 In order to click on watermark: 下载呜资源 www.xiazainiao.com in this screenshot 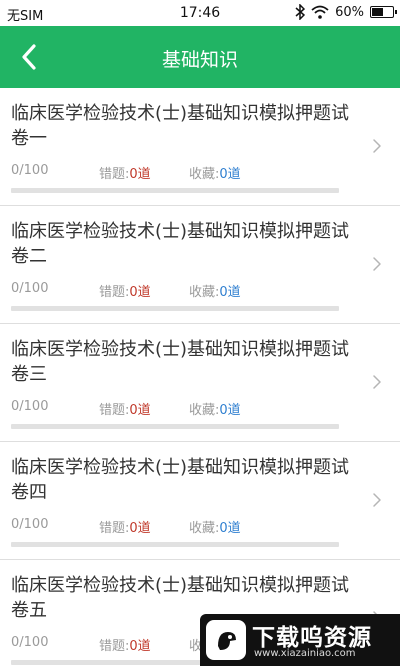, I will do `click(300, 640)`.